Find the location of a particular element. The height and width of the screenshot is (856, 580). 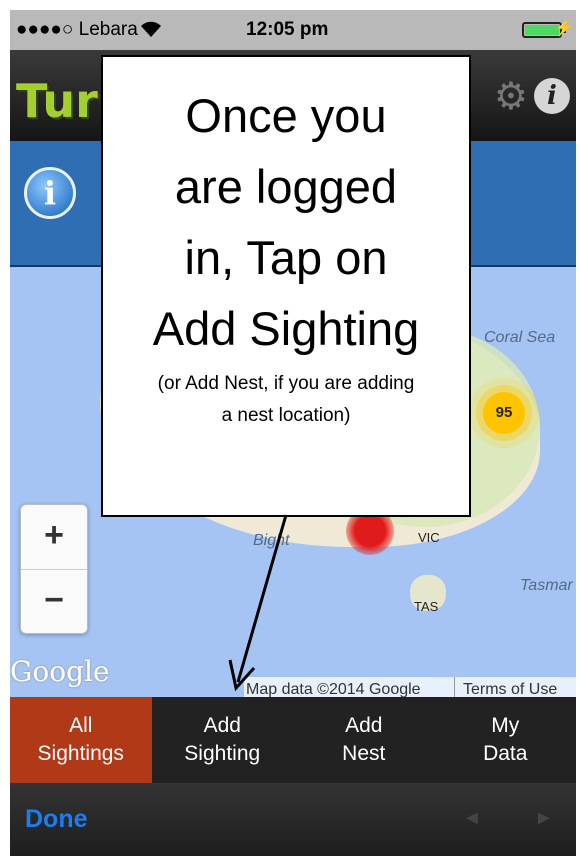

callout-line: are logged is located at coordinates (286, 186).